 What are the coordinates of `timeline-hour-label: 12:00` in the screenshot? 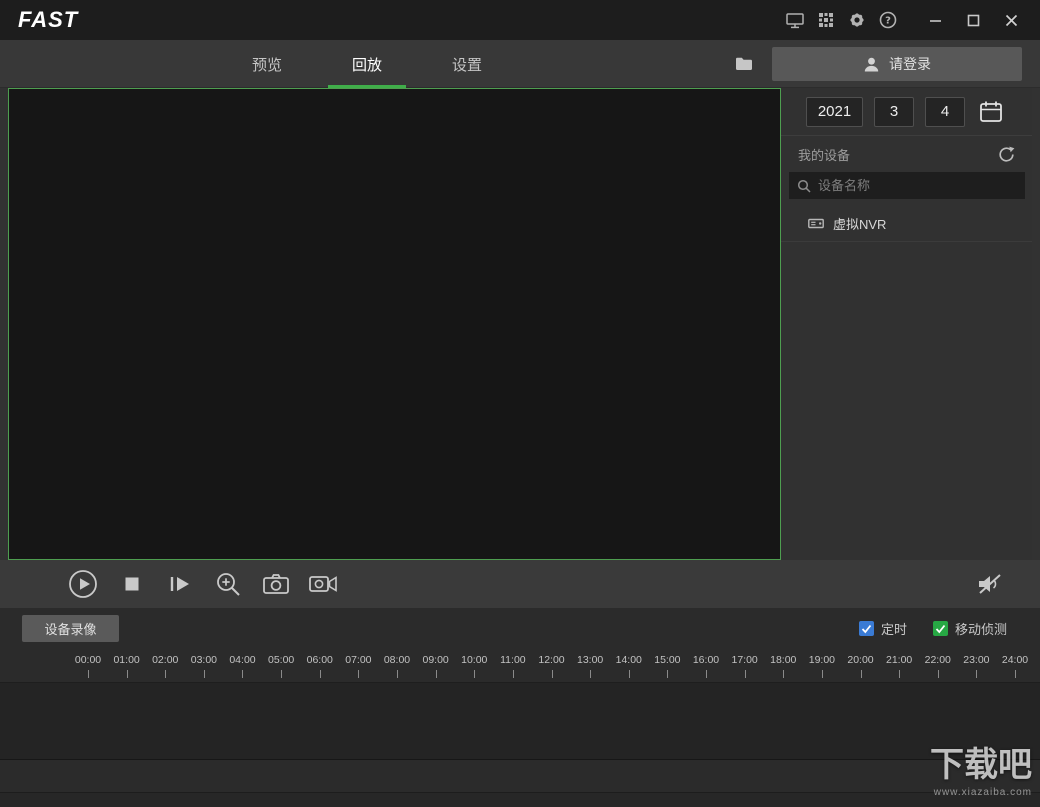 It's located at (551, 660).